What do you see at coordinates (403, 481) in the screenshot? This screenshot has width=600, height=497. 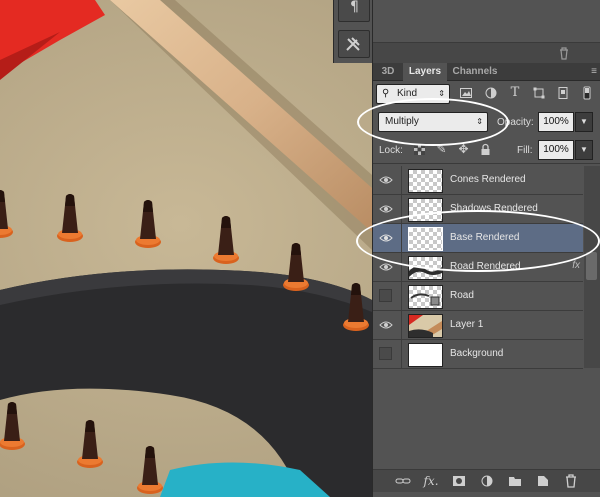 I see `link-icon` at bounding box center [403, 481].